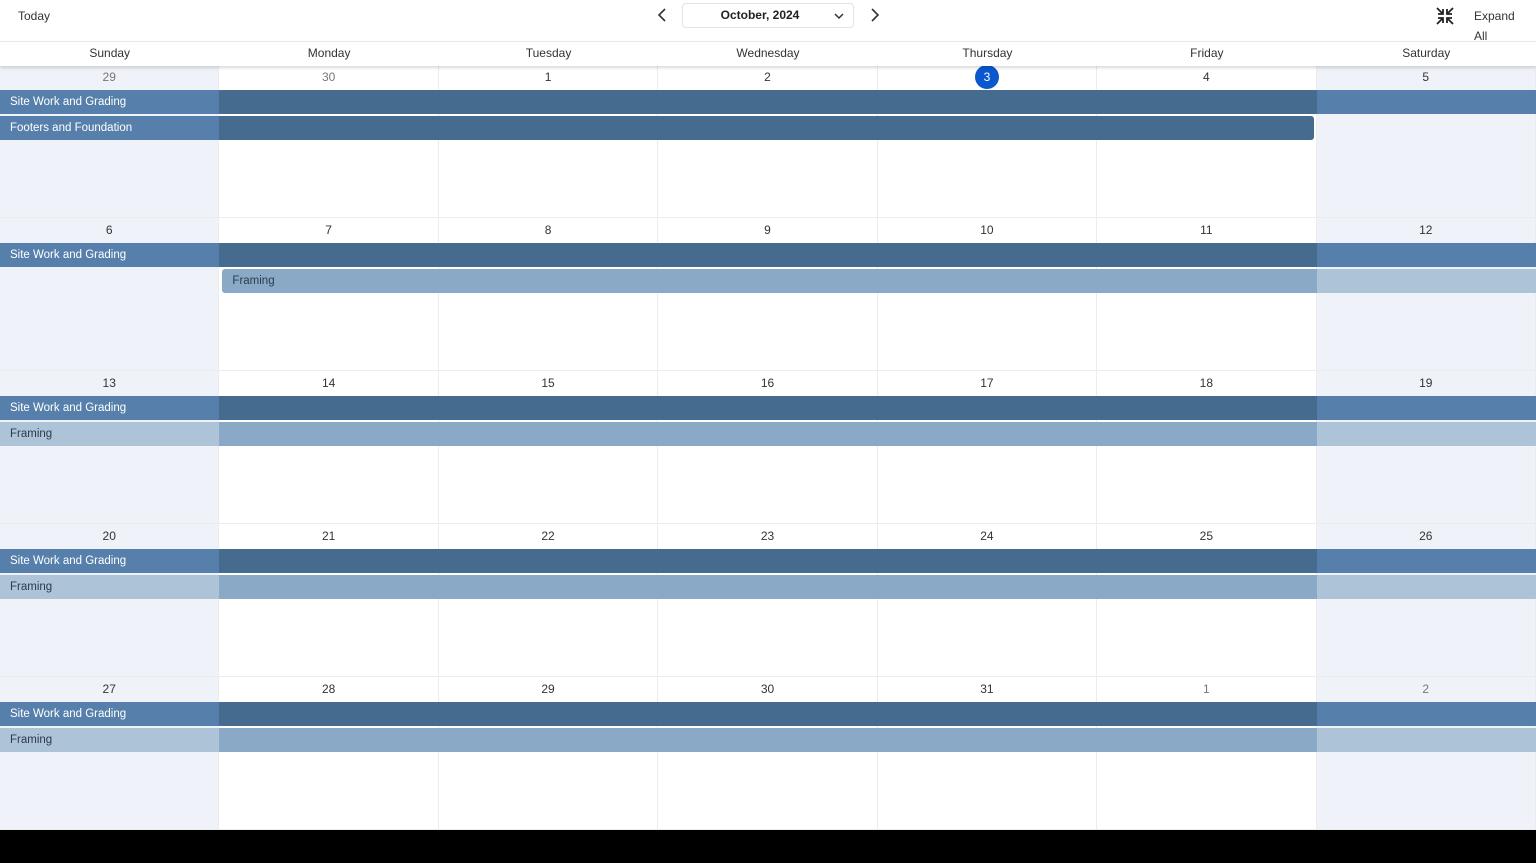  Describe the element at coordinates (548, 294) in the screenshot. I see `day-cell: 8` at that location.